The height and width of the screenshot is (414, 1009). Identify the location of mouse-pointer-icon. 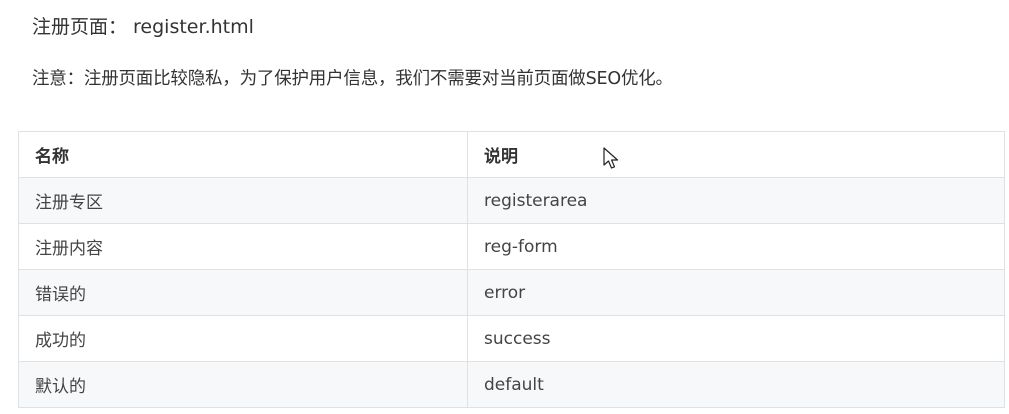
(611, 158).